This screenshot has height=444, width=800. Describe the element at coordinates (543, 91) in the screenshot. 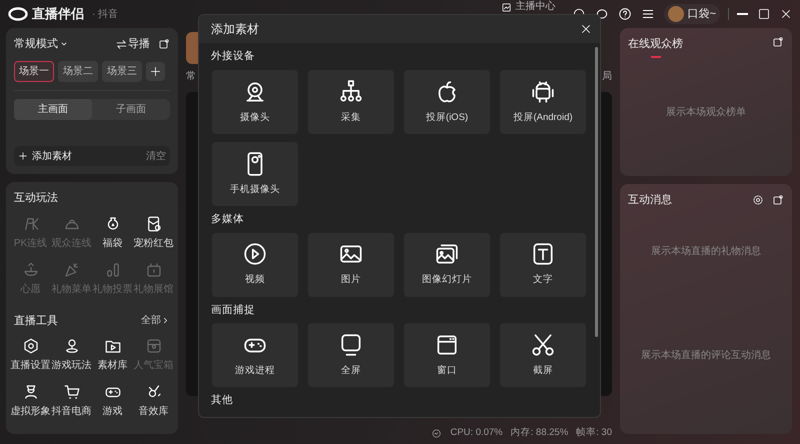

I see `robot-icon` at that location.